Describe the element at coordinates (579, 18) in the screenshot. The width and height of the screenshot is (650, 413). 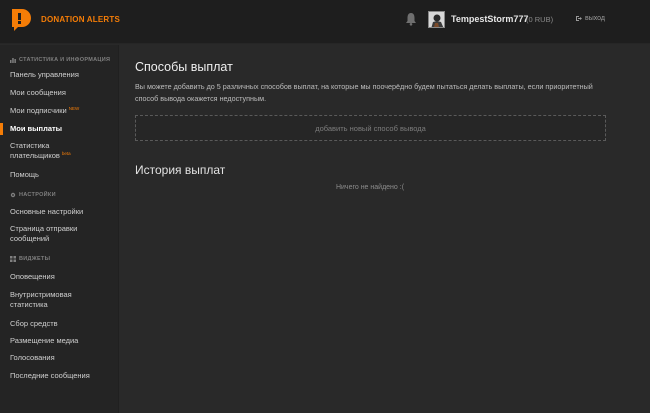
I see `logout-icon` at that location.